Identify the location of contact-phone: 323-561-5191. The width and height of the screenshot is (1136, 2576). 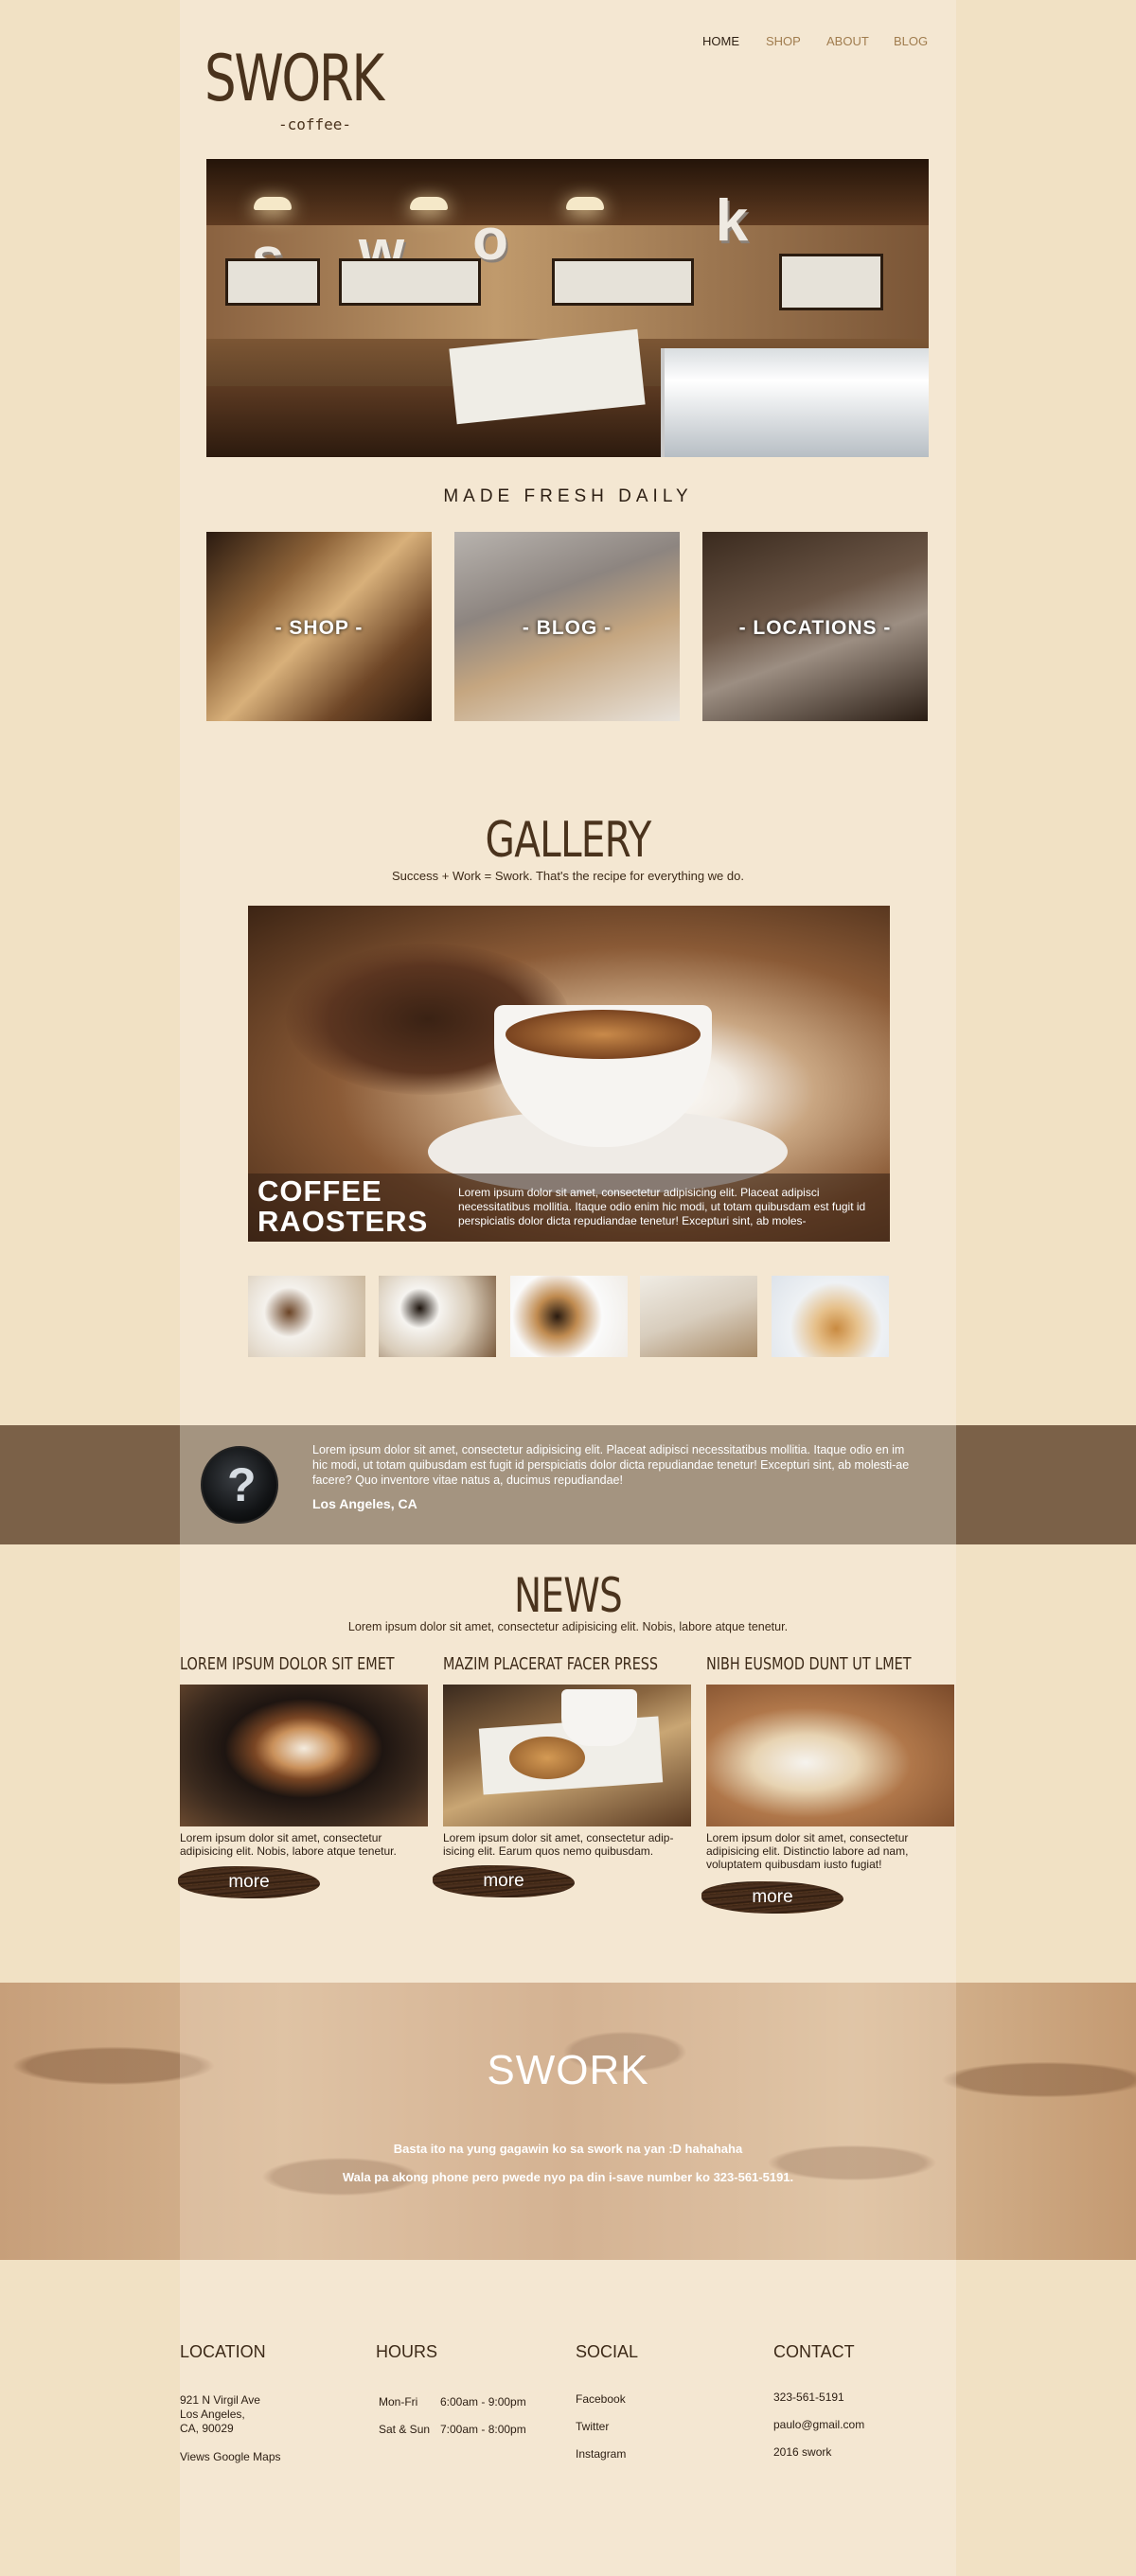
(808, 2397).